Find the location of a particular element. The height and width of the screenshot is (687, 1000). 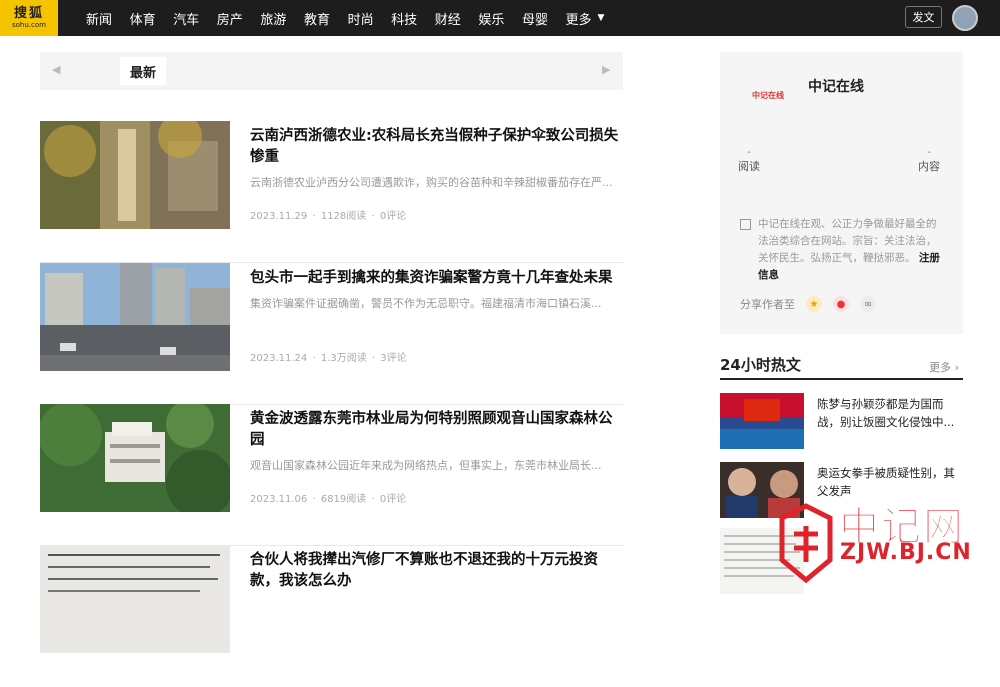

article-title: 云南泸西浙德农业:农科局长充当假种子保护伞致公司损失惨重 is located at coordinates (436, 147).